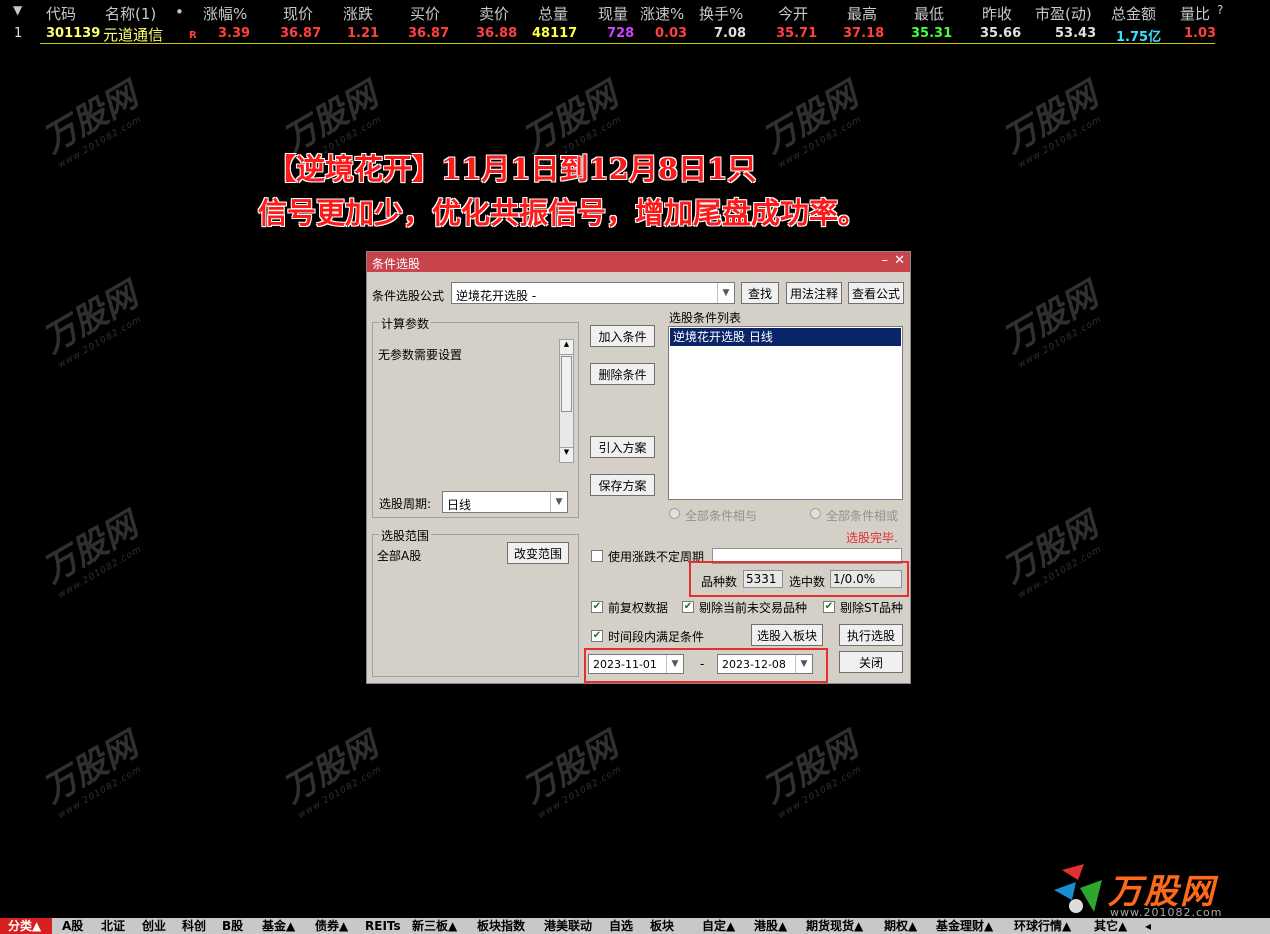  Describe the element at coordinates (725, 293) in the screenshot. I see `chevron-down-icon: ▼` at that location.